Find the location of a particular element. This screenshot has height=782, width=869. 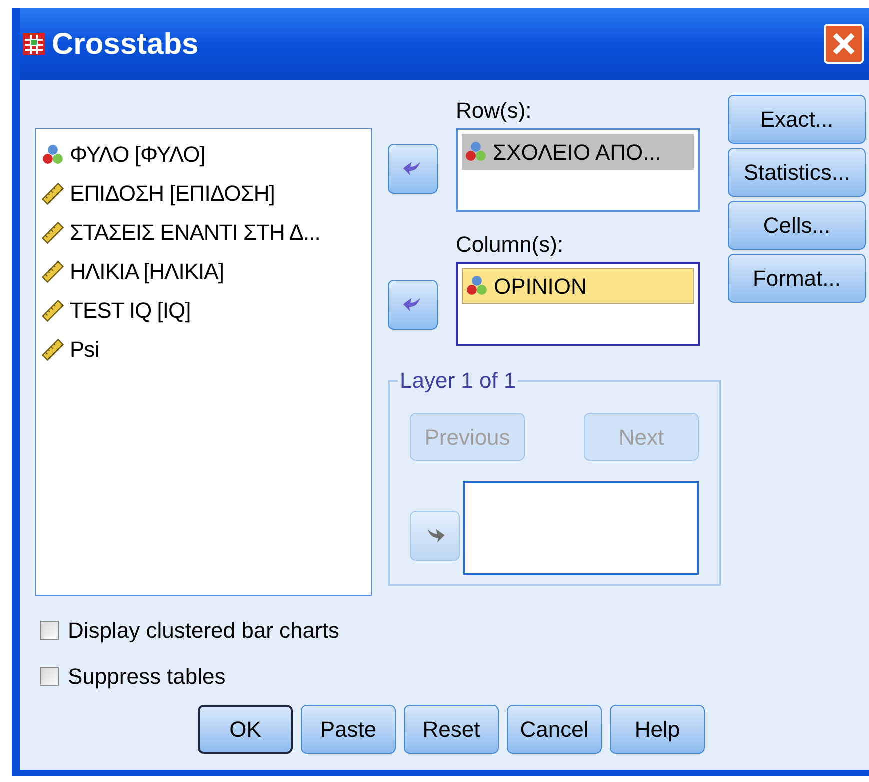

checkbox-label: Display clustered bar charts is located at coordinates (204, 630).